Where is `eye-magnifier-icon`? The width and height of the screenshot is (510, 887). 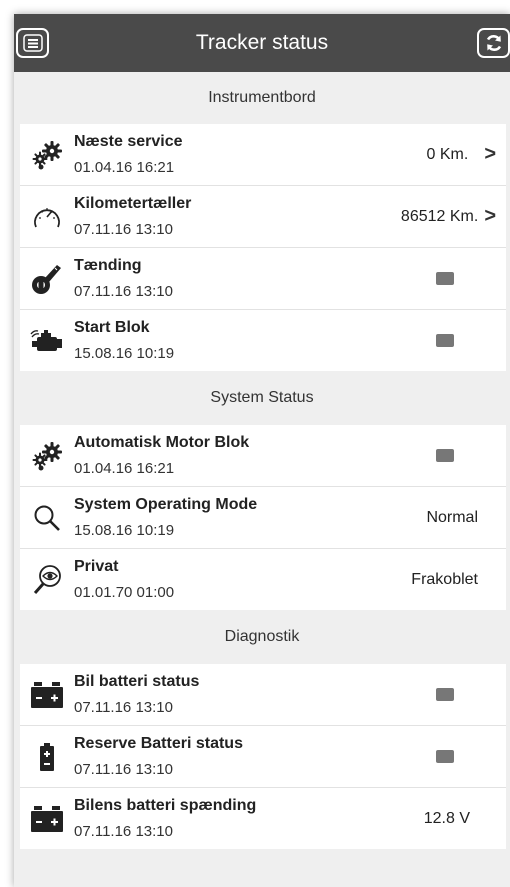
eye-magnifier-icon is located at coordinates (47, 579).